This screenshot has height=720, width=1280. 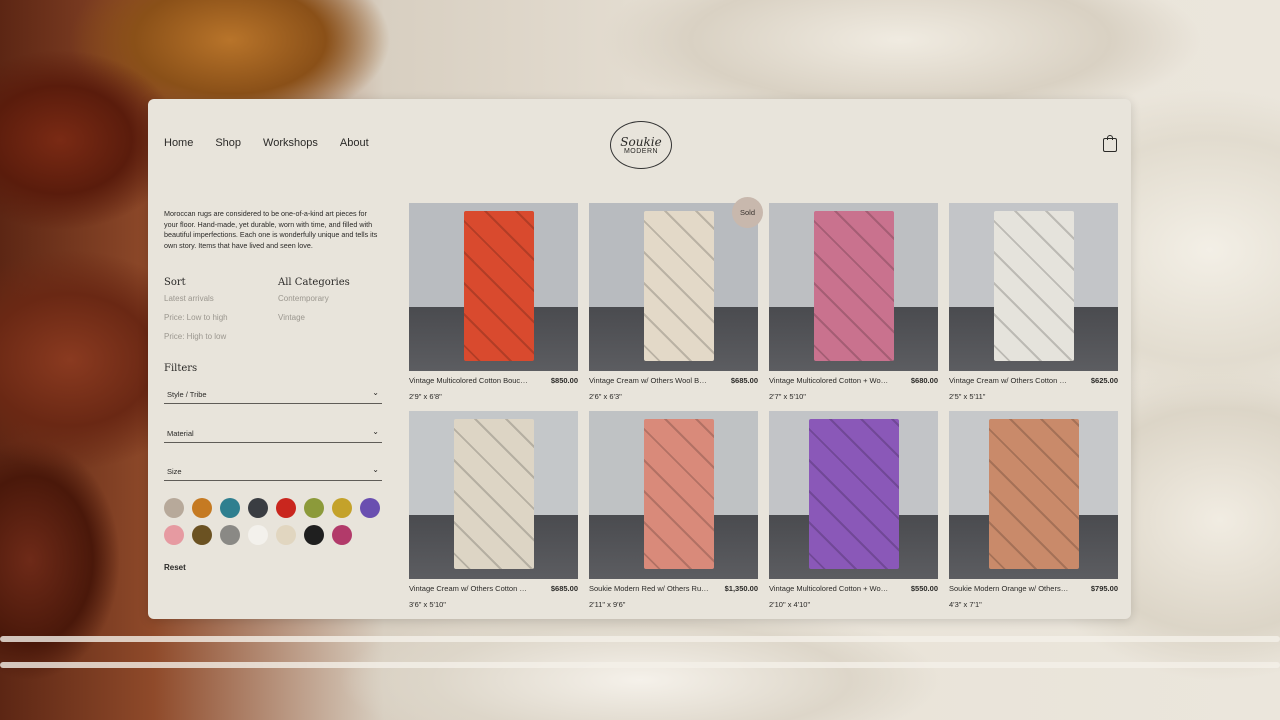 What do you see at coordinates (469, 588) in the screenshot?
I see `product-name: Vintage Cream w/ Others Cotton Rug` at bounding box center [469, 588].